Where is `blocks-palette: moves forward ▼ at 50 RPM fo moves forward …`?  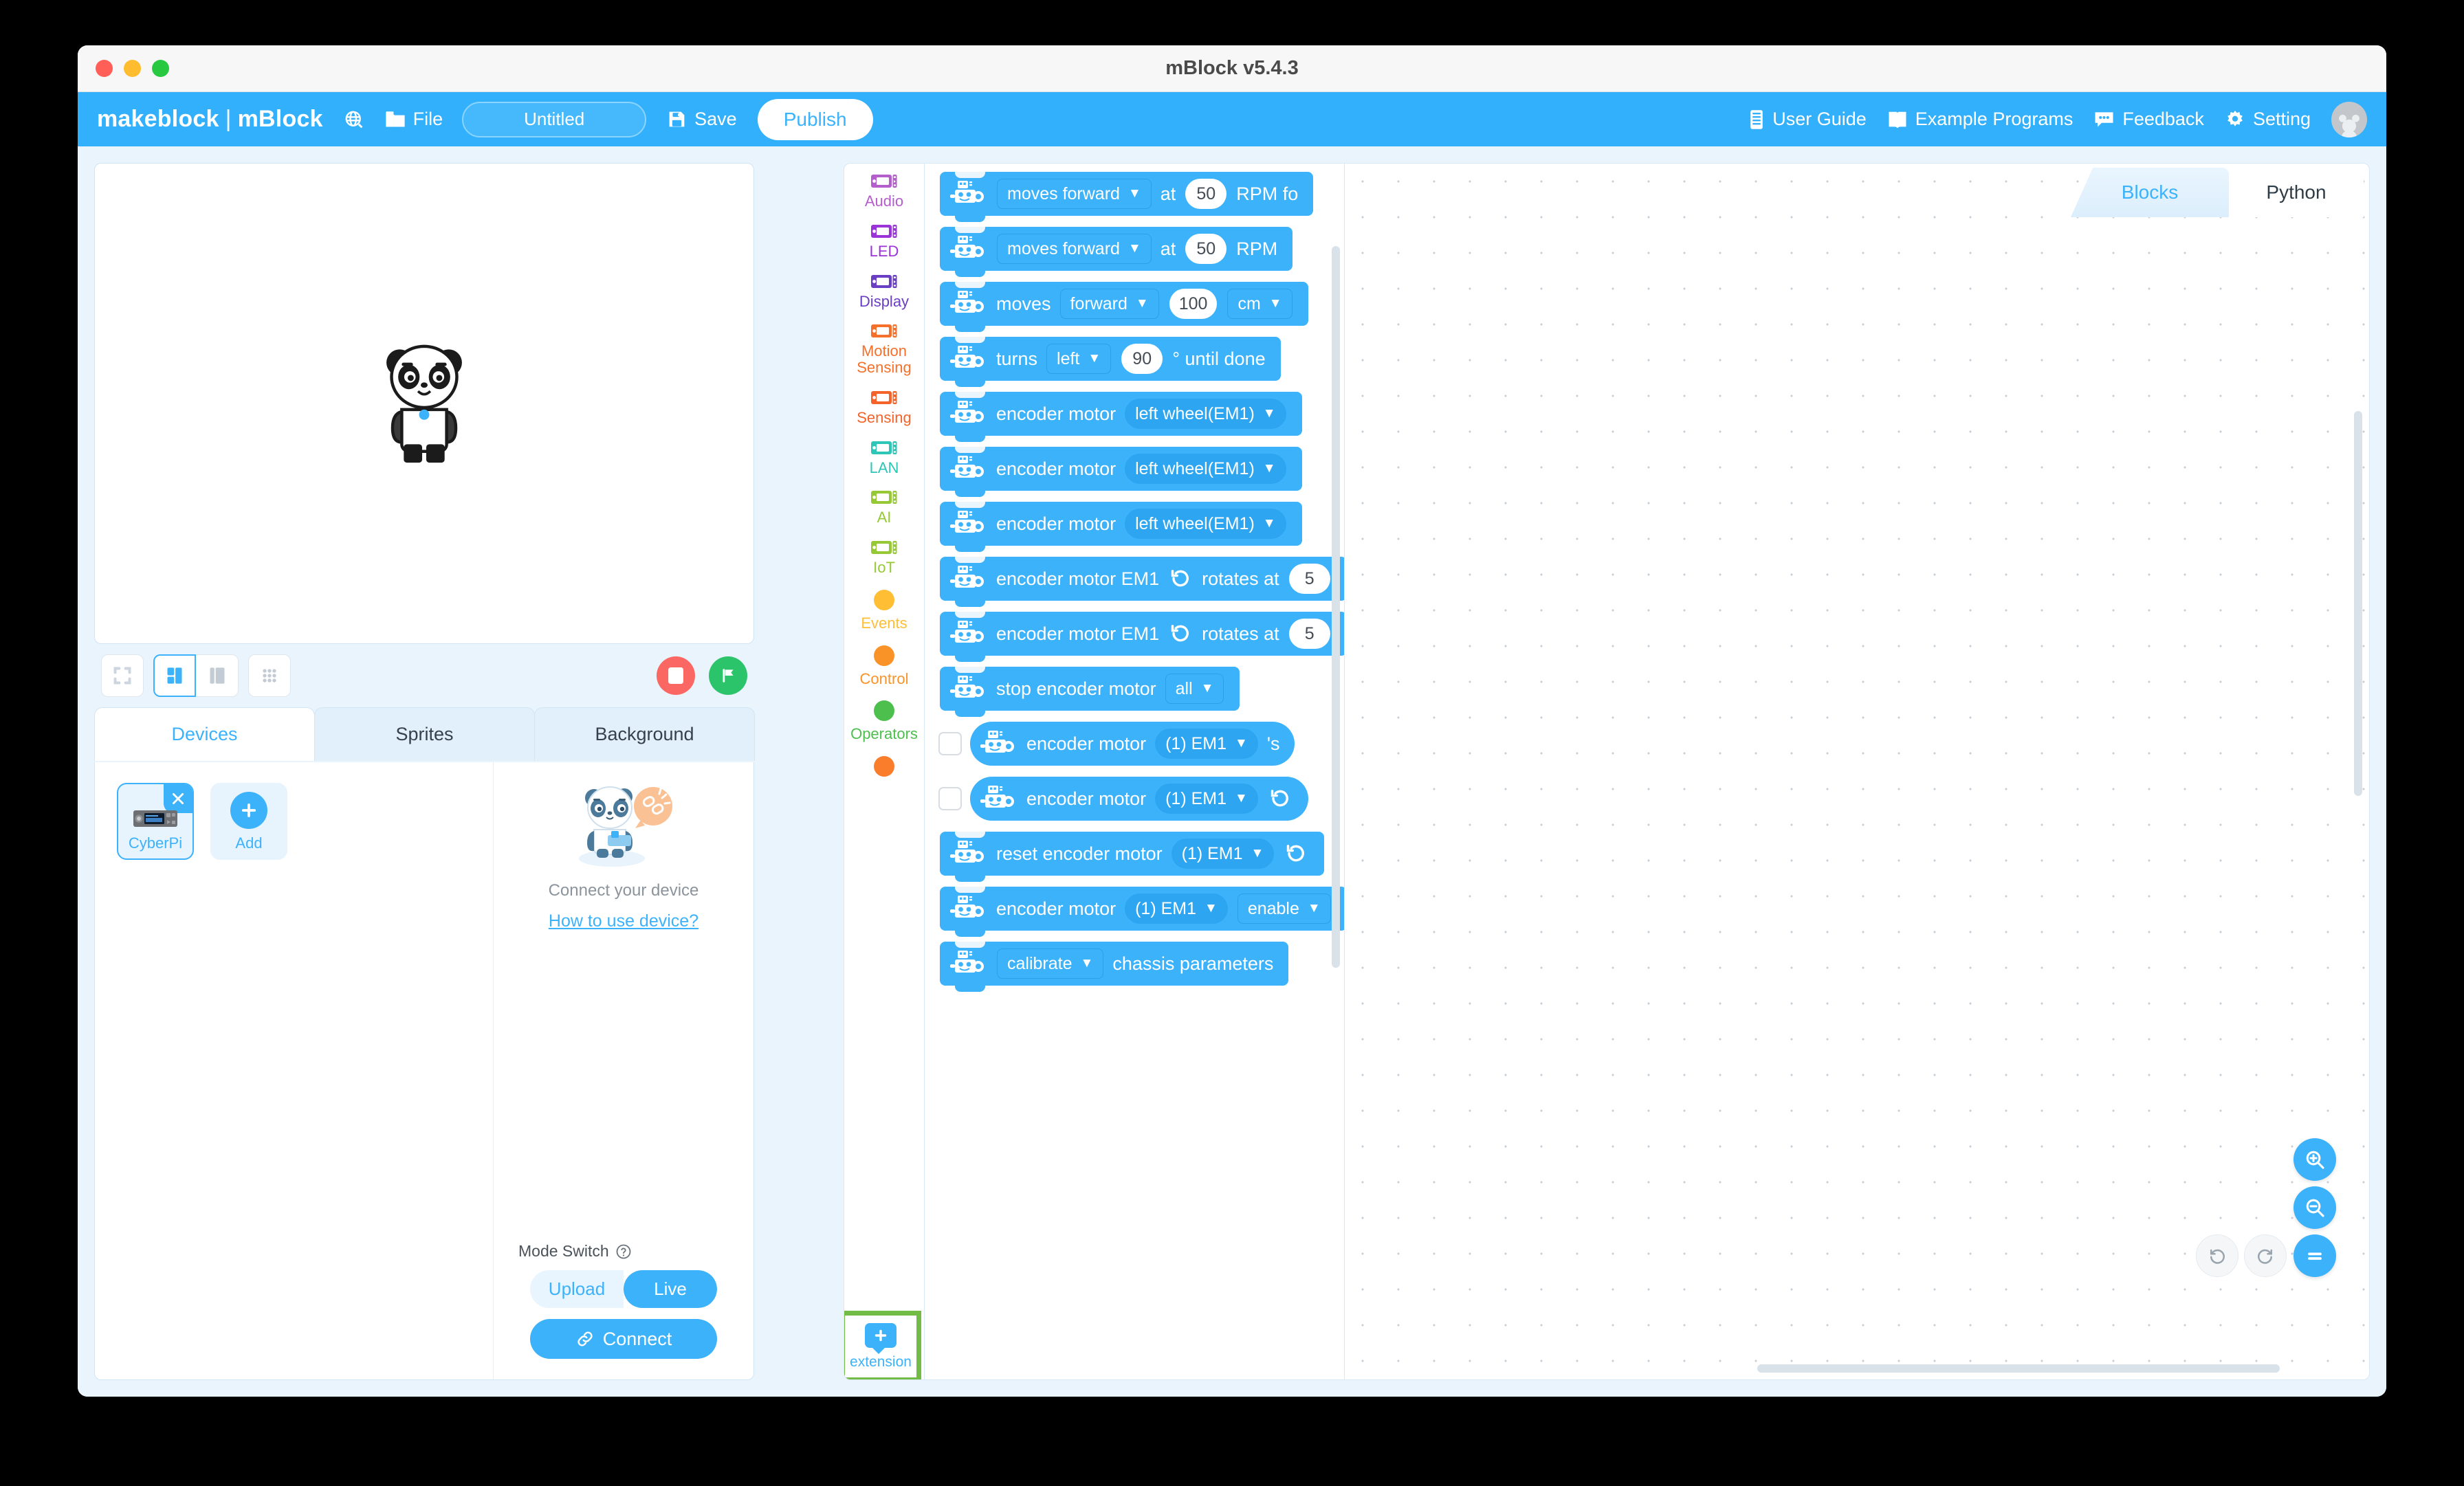
blocks-palette: moves forward ▼ at 50 RPM fo moves forward … is located at coordinates (1134, 771).